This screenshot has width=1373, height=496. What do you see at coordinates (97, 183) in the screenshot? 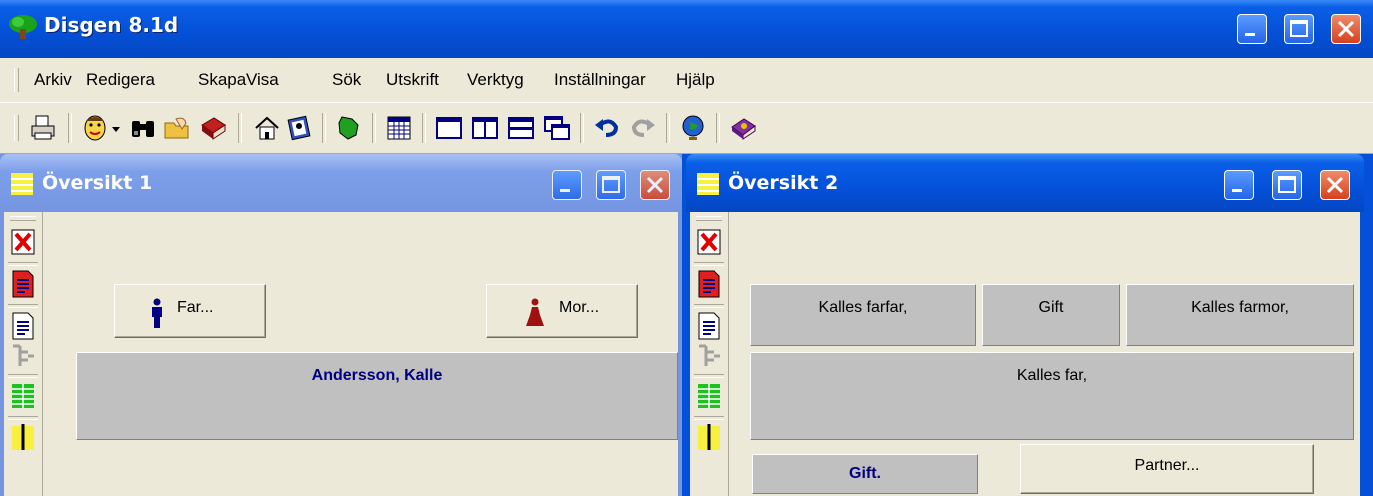
I see `window1-title: Översikt 1` at bounding box center [97, 183].